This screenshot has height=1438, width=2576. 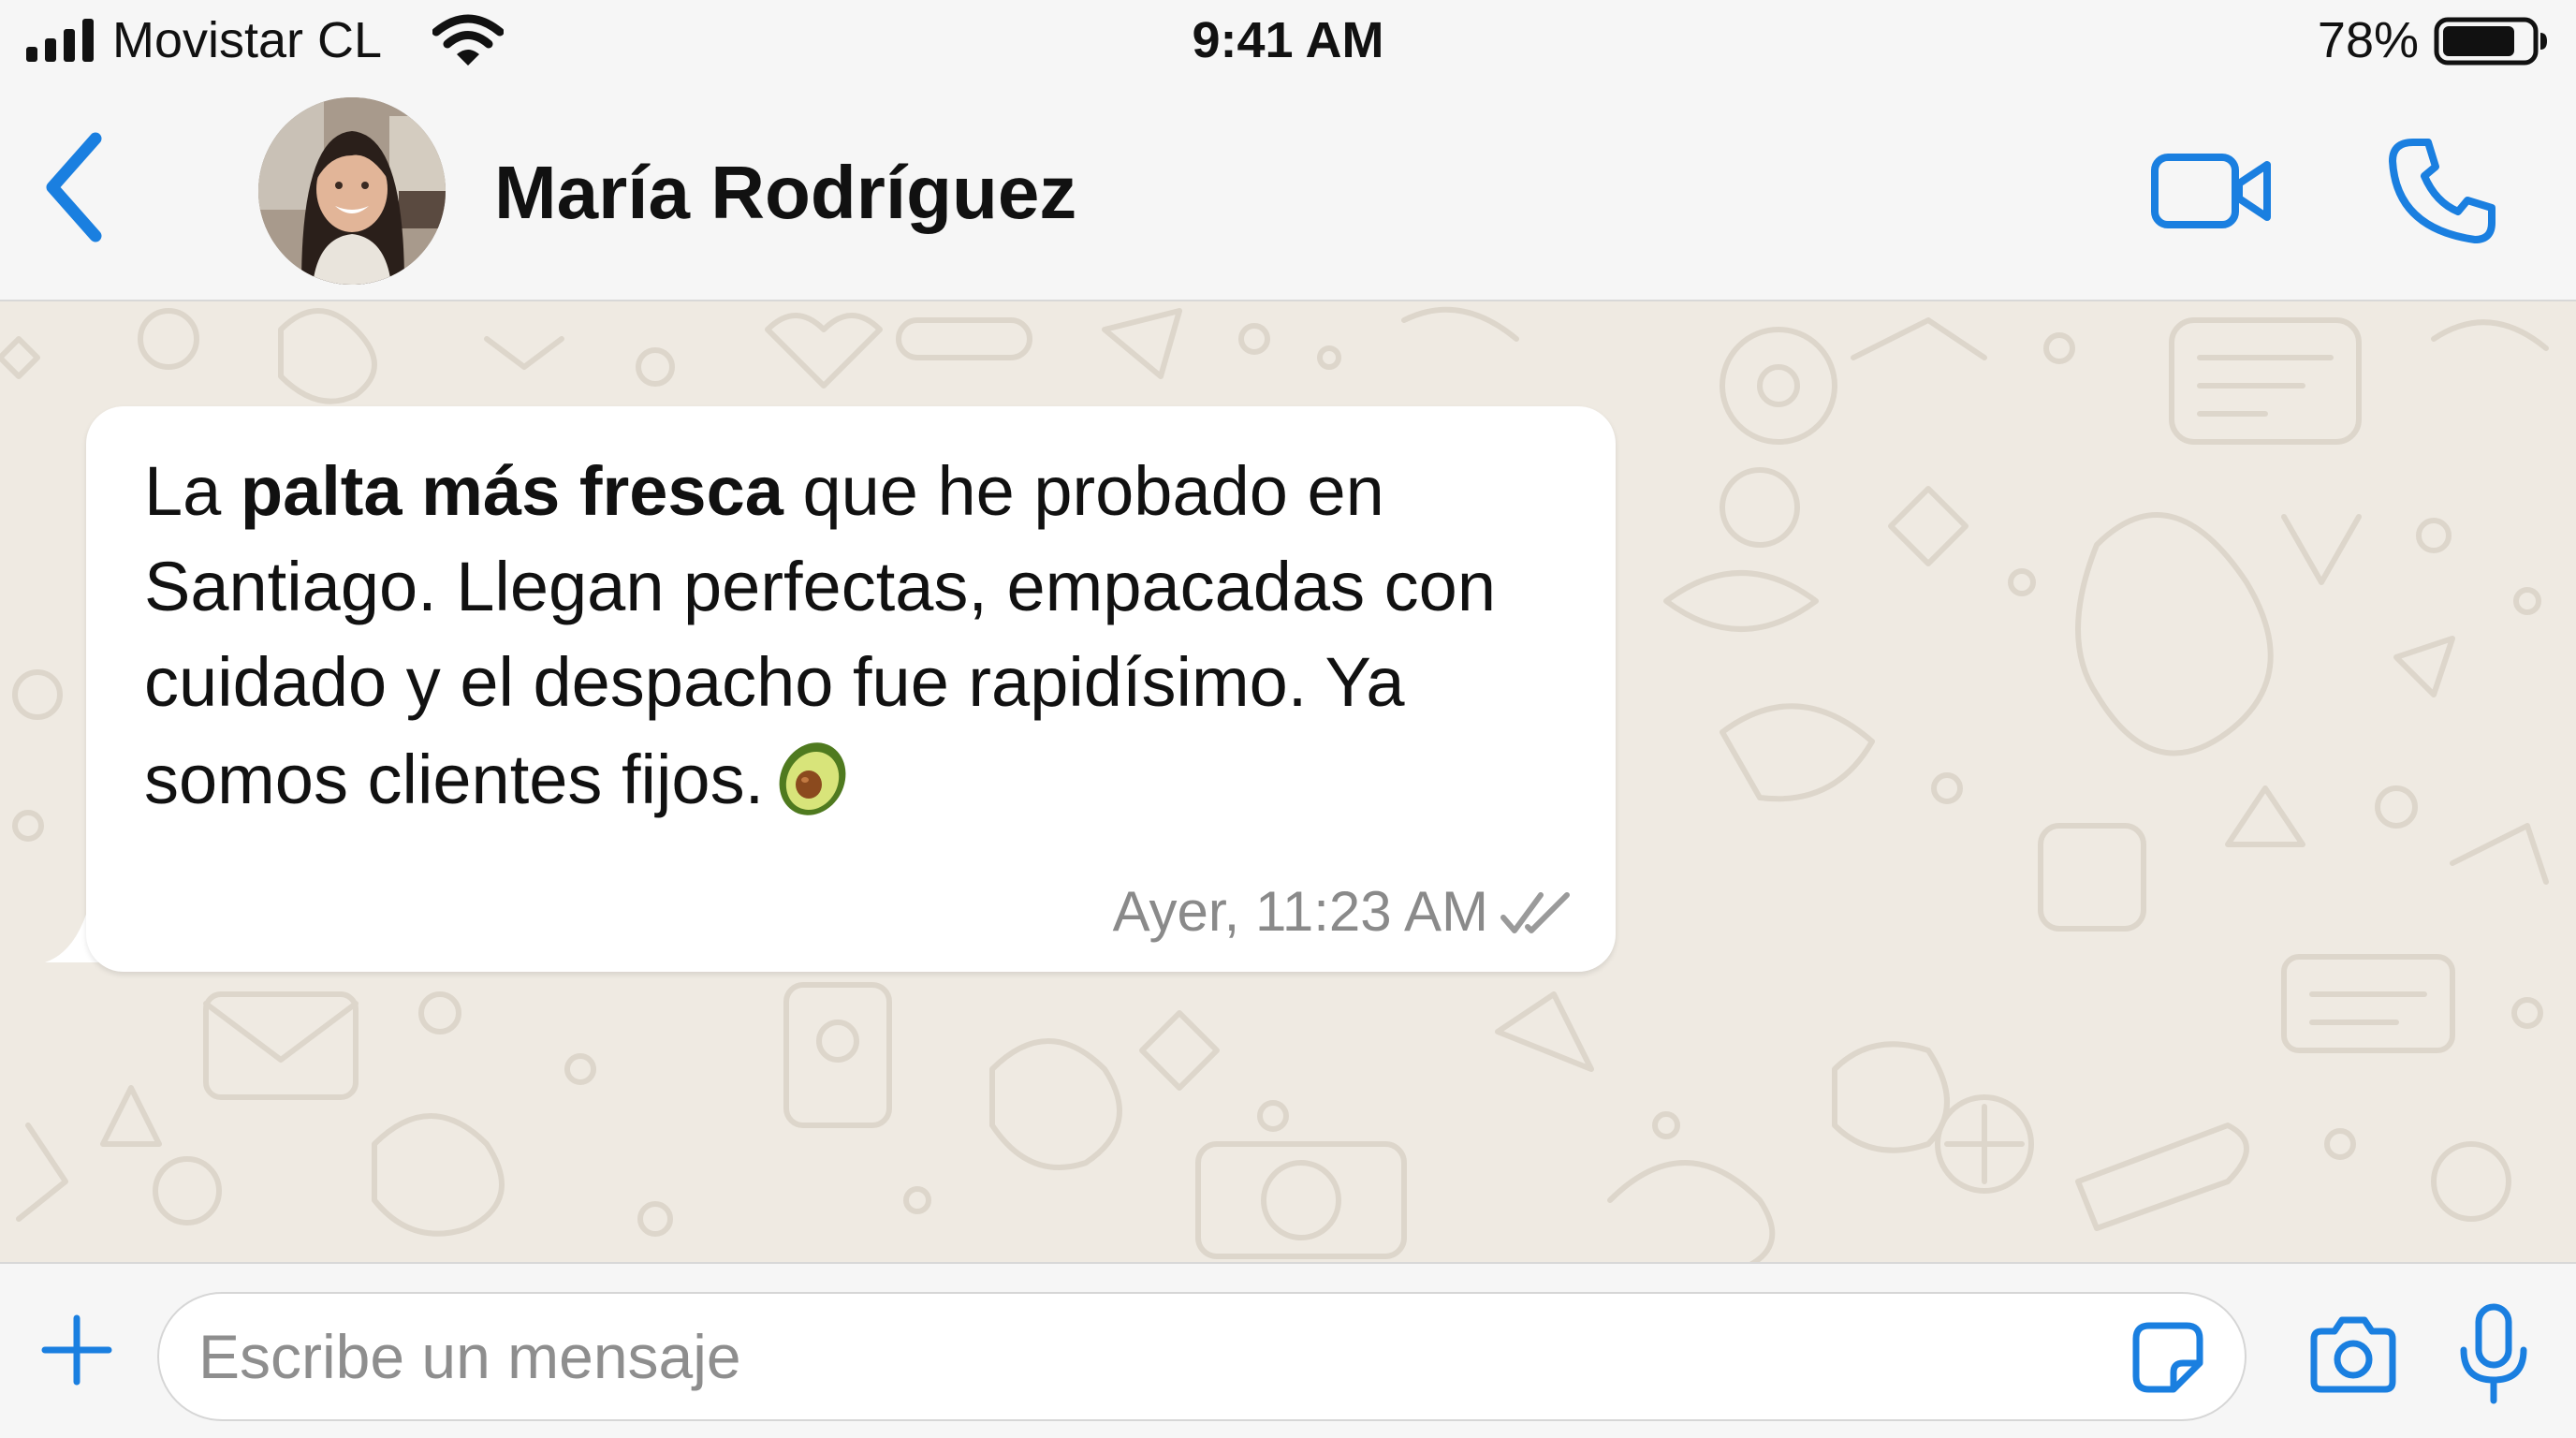 I want to click on clock: 9:41 AM, so click(x=1288, y=40).